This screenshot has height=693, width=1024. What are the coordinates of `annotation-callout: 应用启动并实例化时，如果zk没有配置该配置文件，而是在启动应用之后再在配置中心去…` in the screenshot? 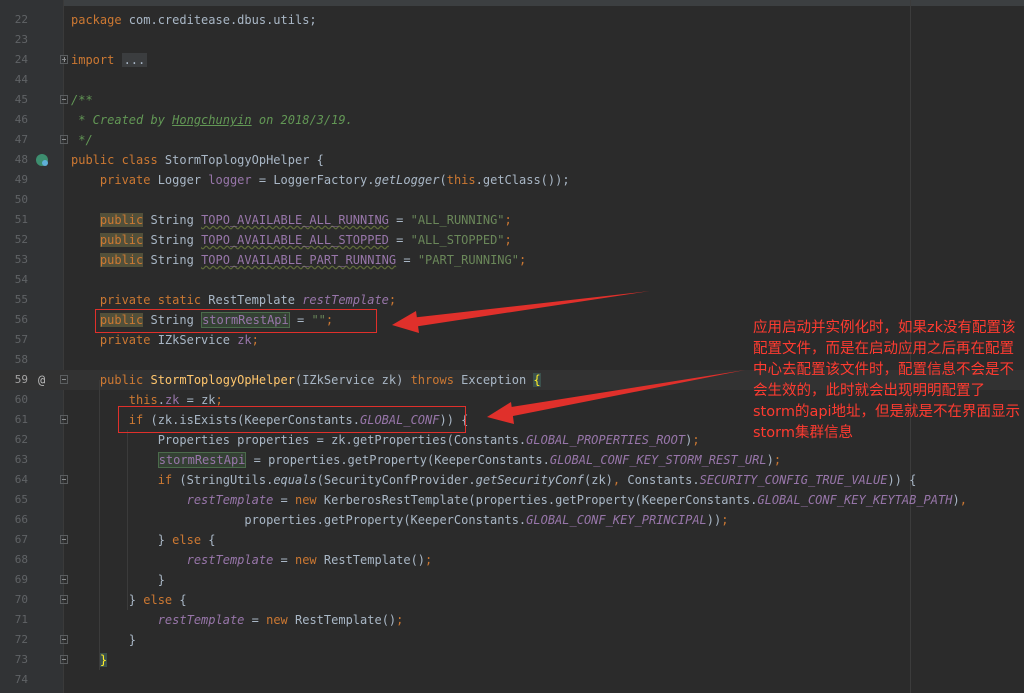 It's located at (887, 380).